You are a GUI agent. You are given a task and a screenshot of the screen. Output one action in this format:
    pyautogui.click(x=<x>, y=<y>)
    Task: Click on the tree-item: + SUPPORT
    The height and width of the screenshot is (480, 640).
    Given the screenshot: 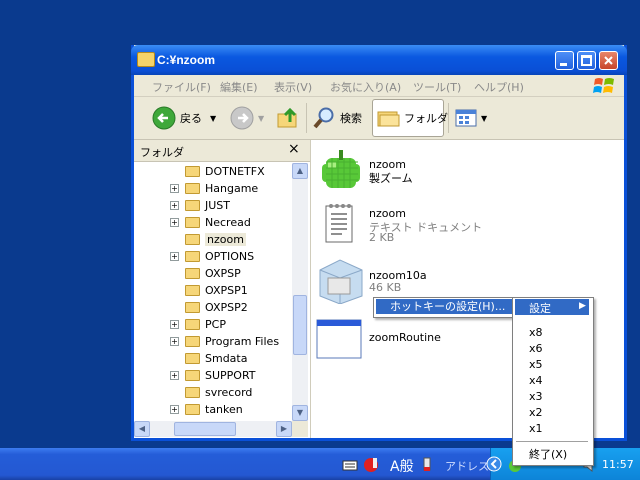 What is the action you would take?
    pyautogui.click(x=213, y=375)
    